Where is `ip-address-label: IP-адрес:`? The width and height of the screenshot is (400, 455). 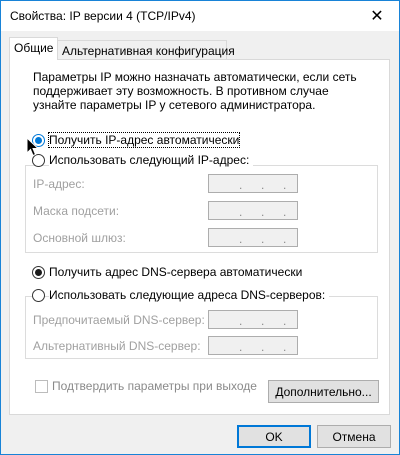
ip-address-label: IP-адрес: is located at coordinates (59, 184).